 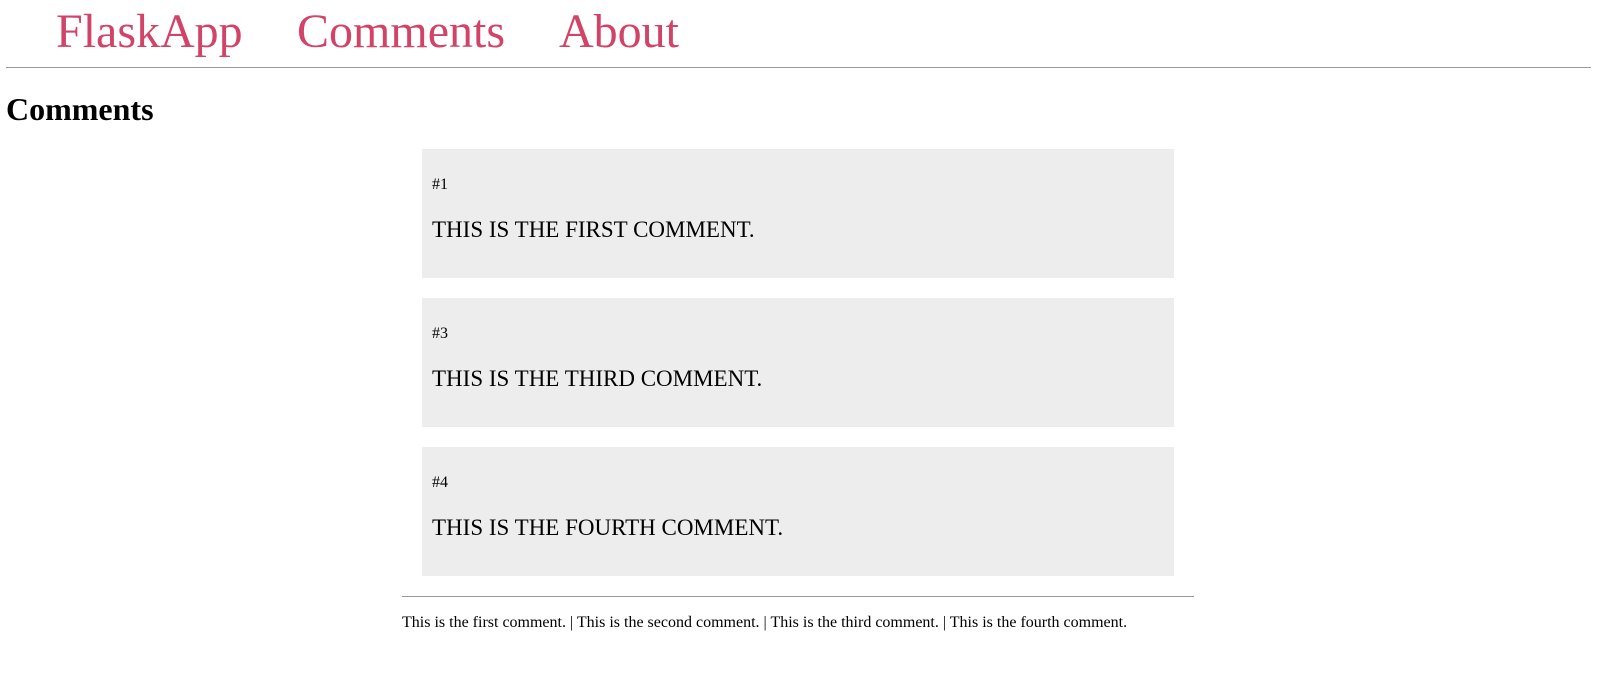 I want to click on comment-card: #1 THIS IS THE FIRST COMMENT., so click(x=798, y=213).